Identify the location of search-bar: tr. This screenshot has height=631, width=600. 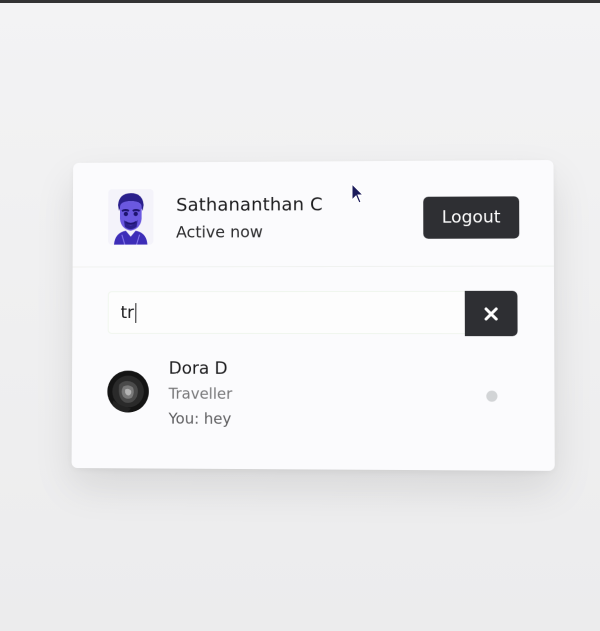
(313, 313).